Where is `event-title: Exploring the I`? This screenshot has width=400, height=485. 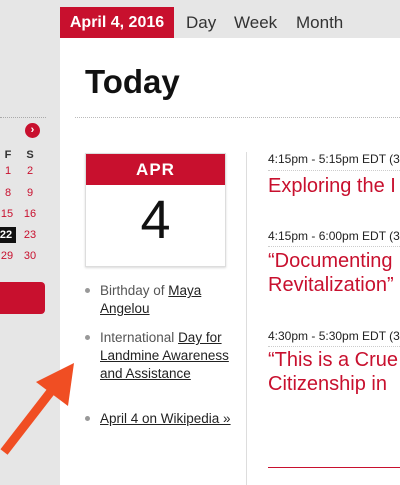
event-title: Exploring the I is located at coordinates (332, 186).